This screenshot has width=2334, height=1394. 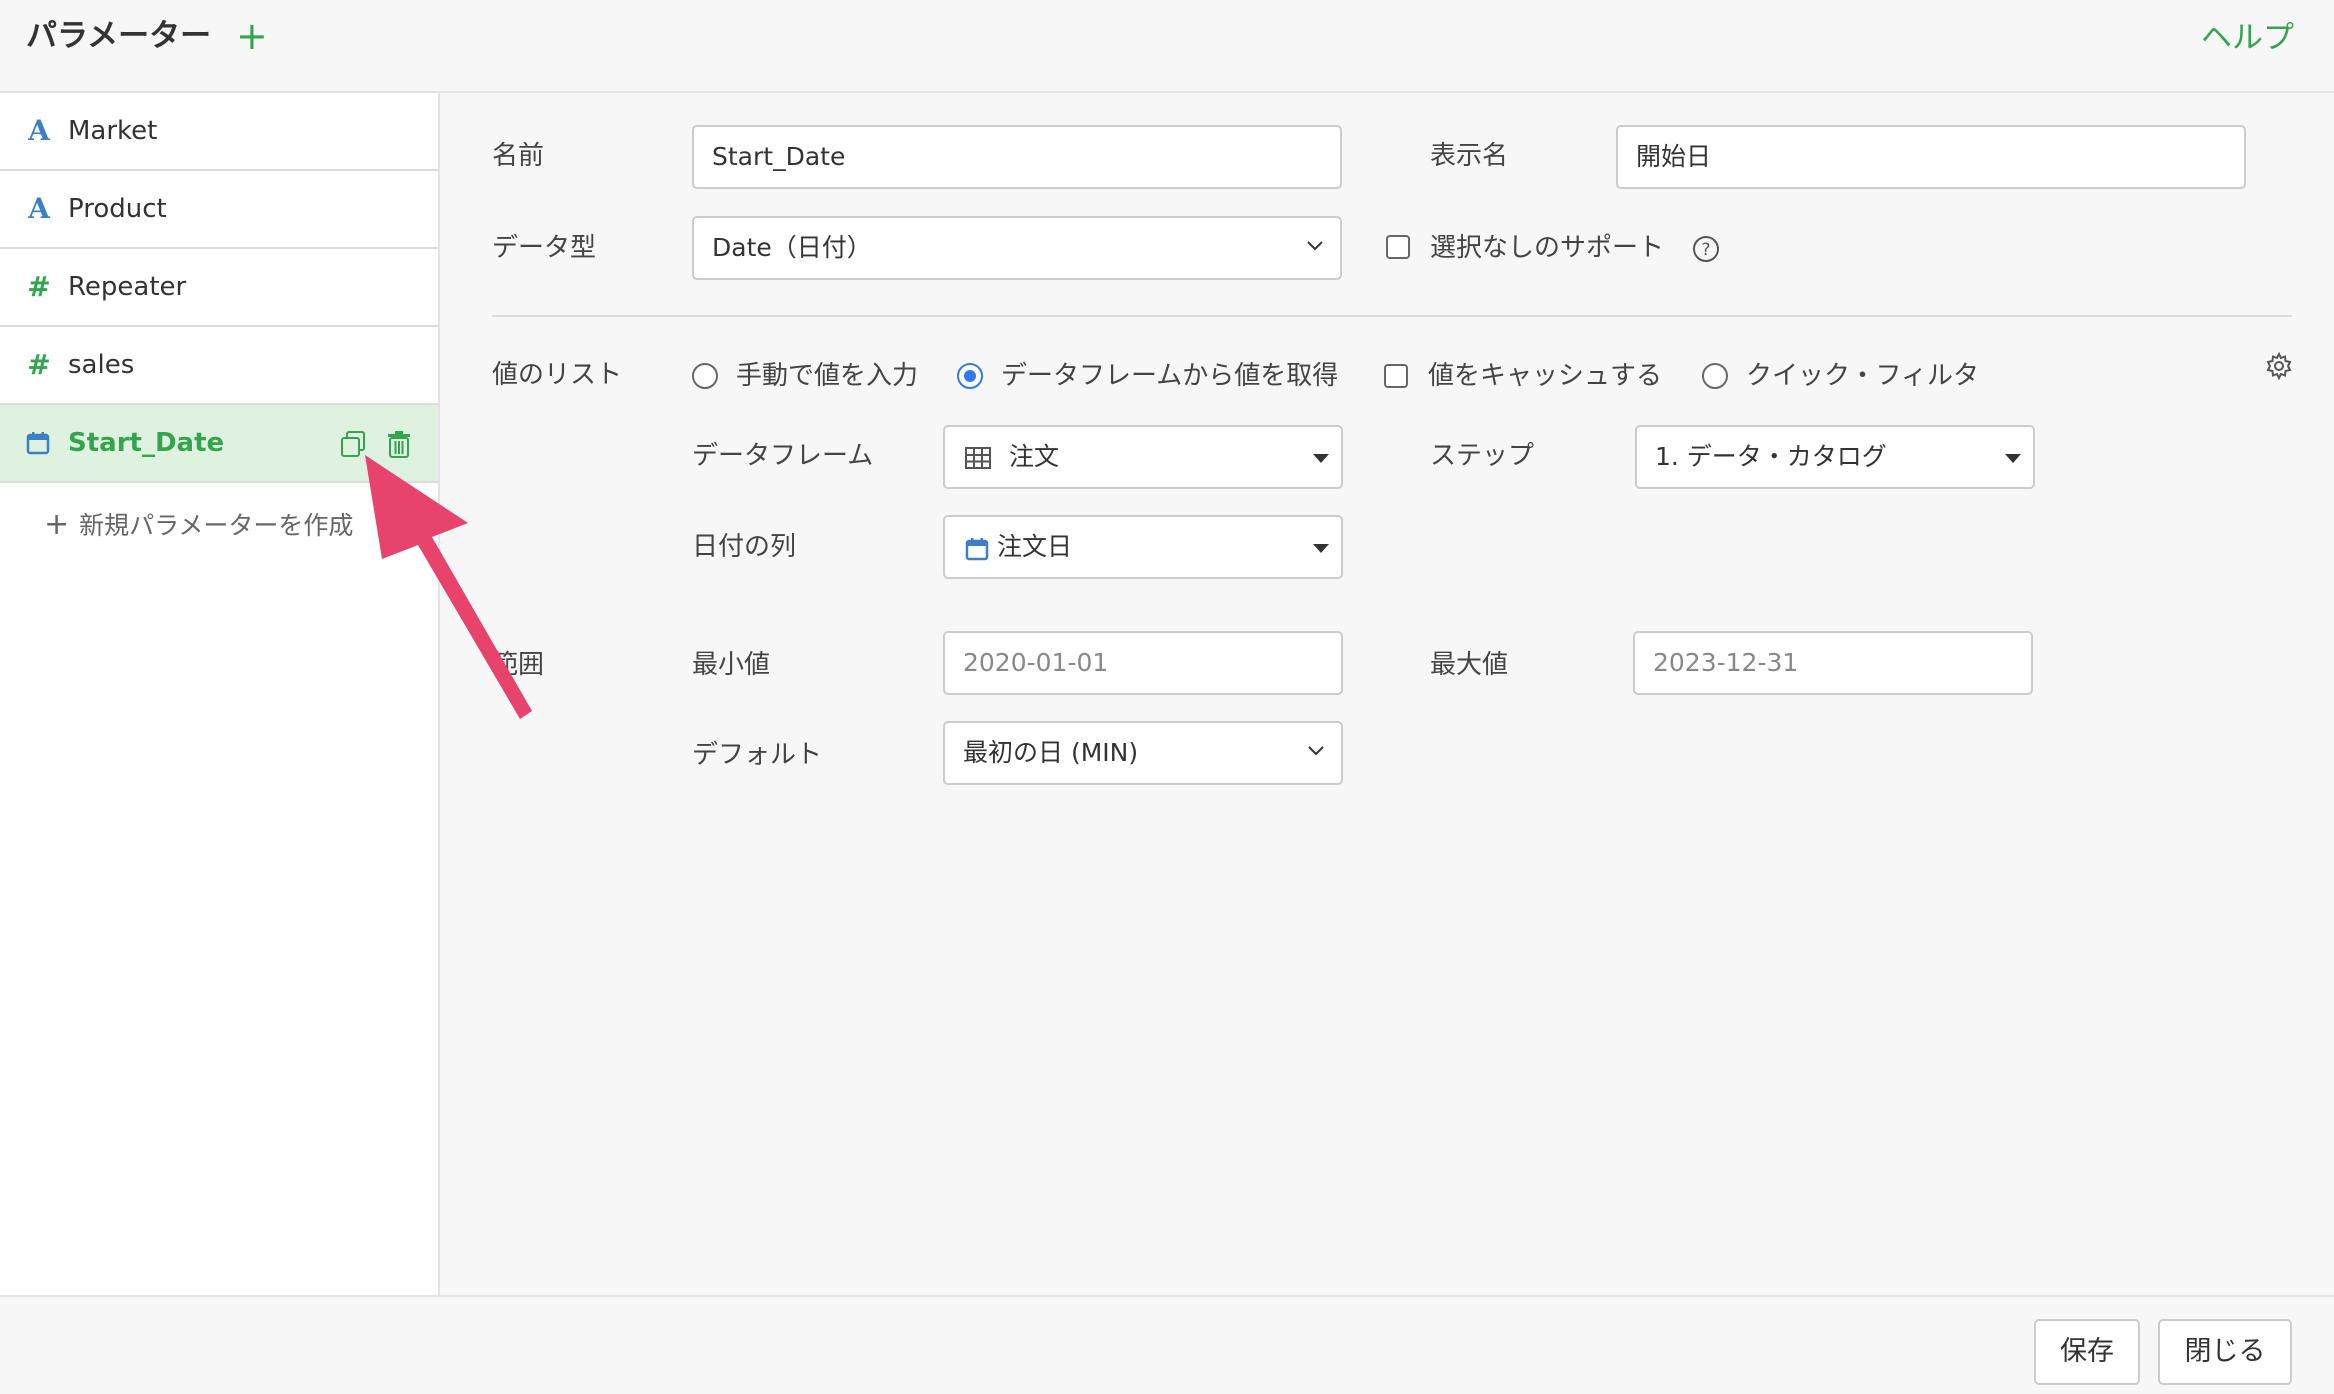 What do you see at coordinates (219, 288) in the screenshot?
I see `sidebar-item-repeater: # Repeater` at bounding box center [219, 288].